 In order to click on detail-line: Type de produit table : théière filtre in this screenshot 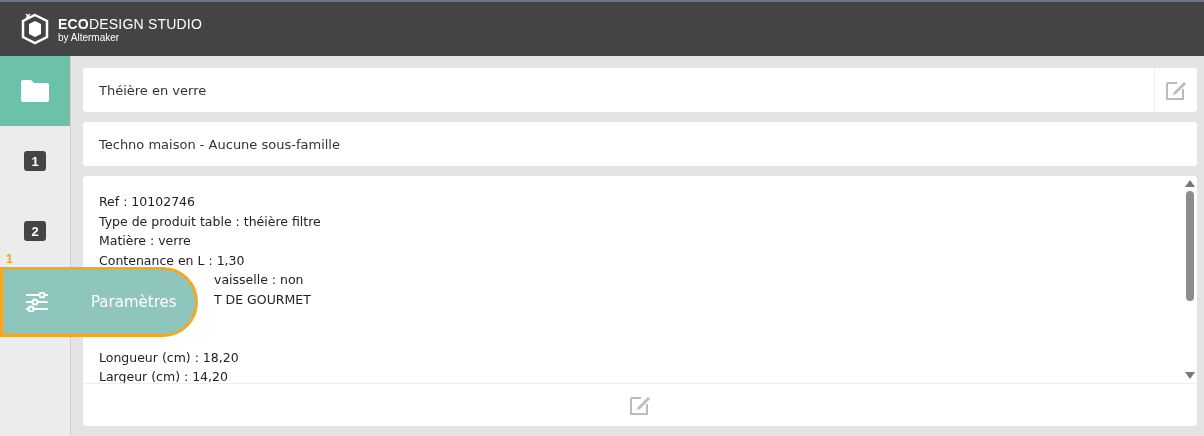, I will do `click(210, 221)`.